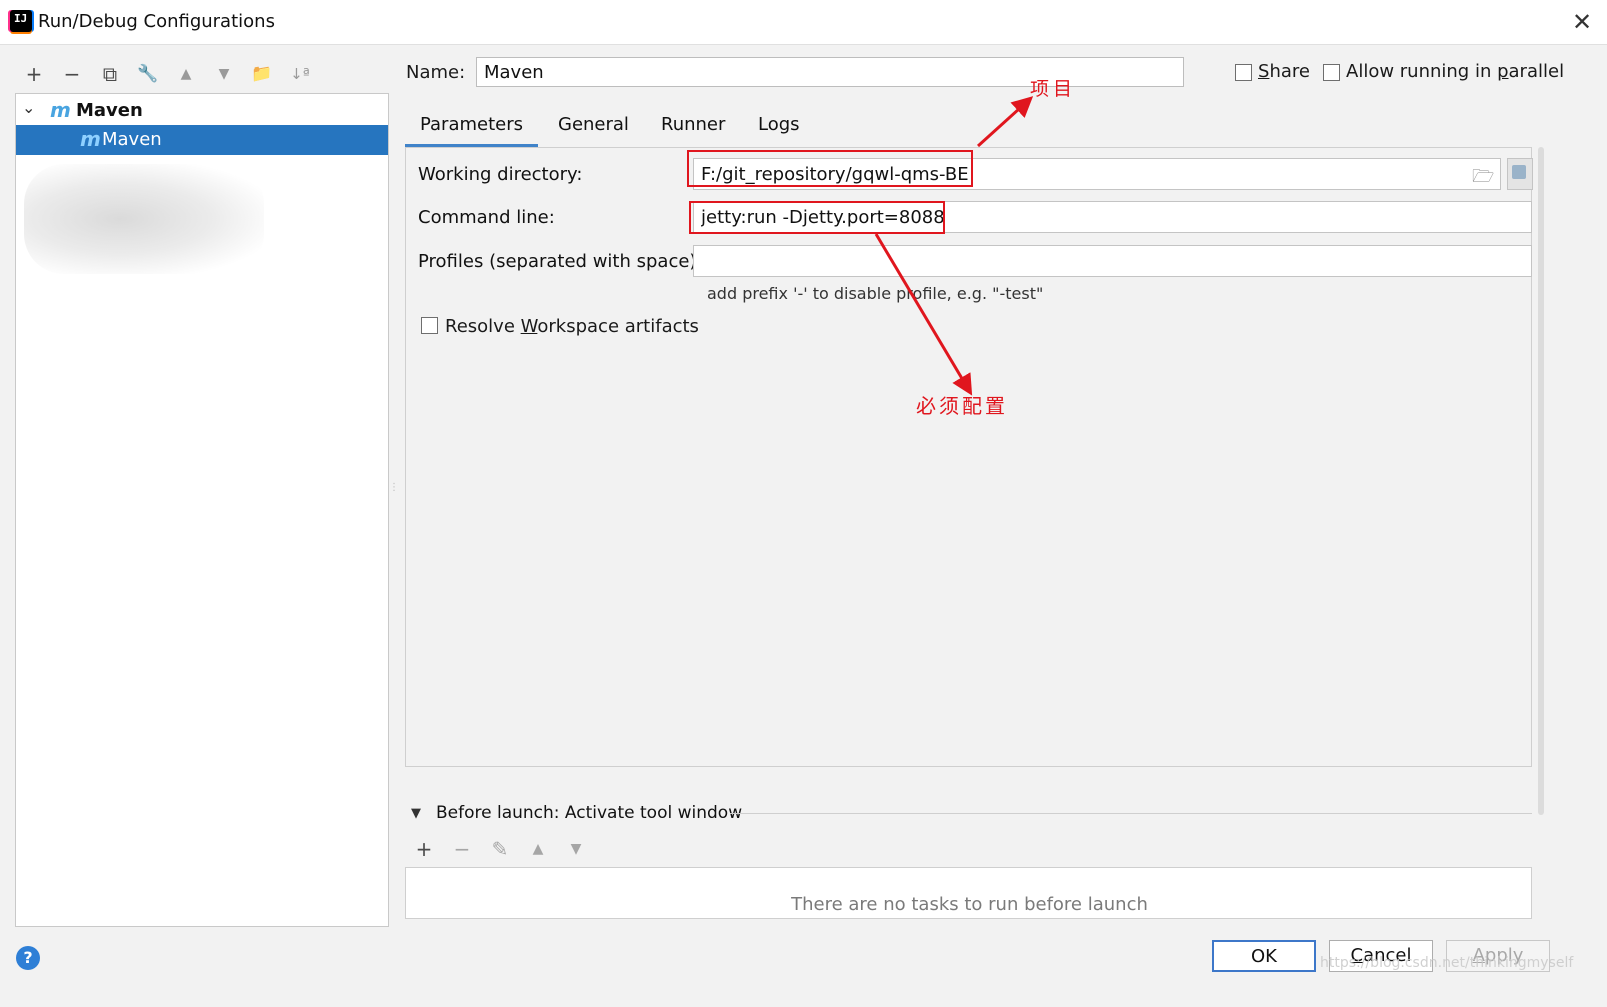 The height and width of the screenshot is (1007, 1607). What do you see at coordinates (436, 72) in the screenshot?
I see `name-label: Name:` at bounding box center [436, 72].